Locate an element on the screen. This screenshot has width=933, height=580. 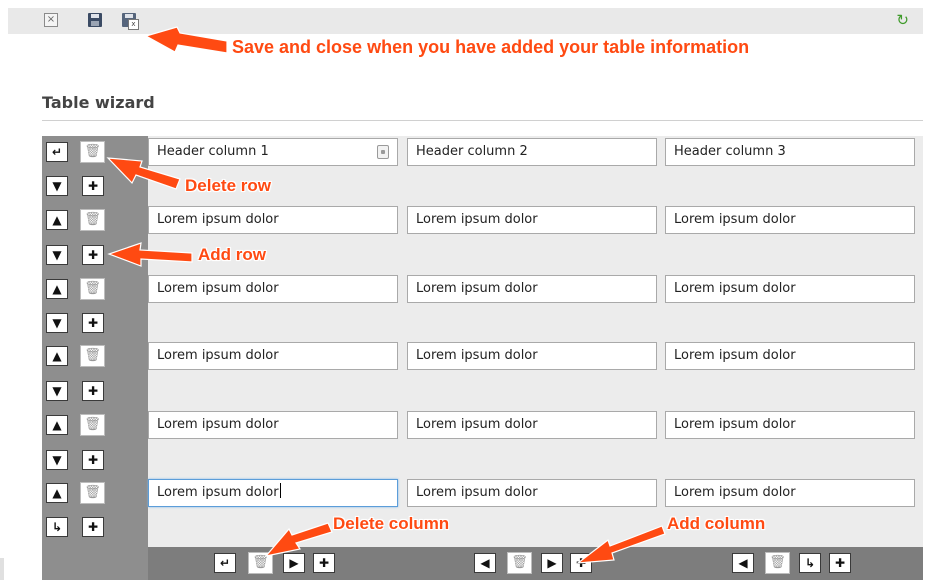
text-caret is located at coordinates (280, 490).